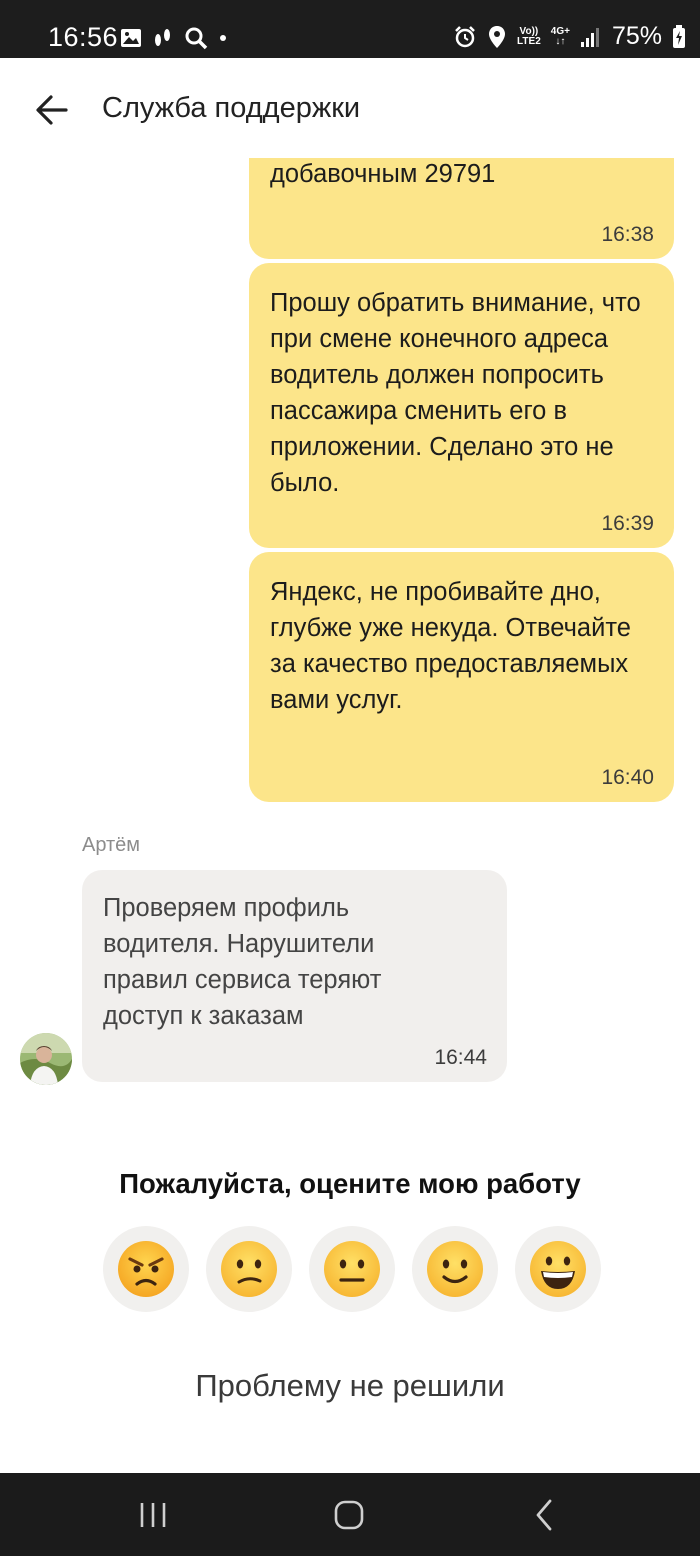 This screenshot has height=1556, width=700. I want to click on steps-icon, so click(162, 37).